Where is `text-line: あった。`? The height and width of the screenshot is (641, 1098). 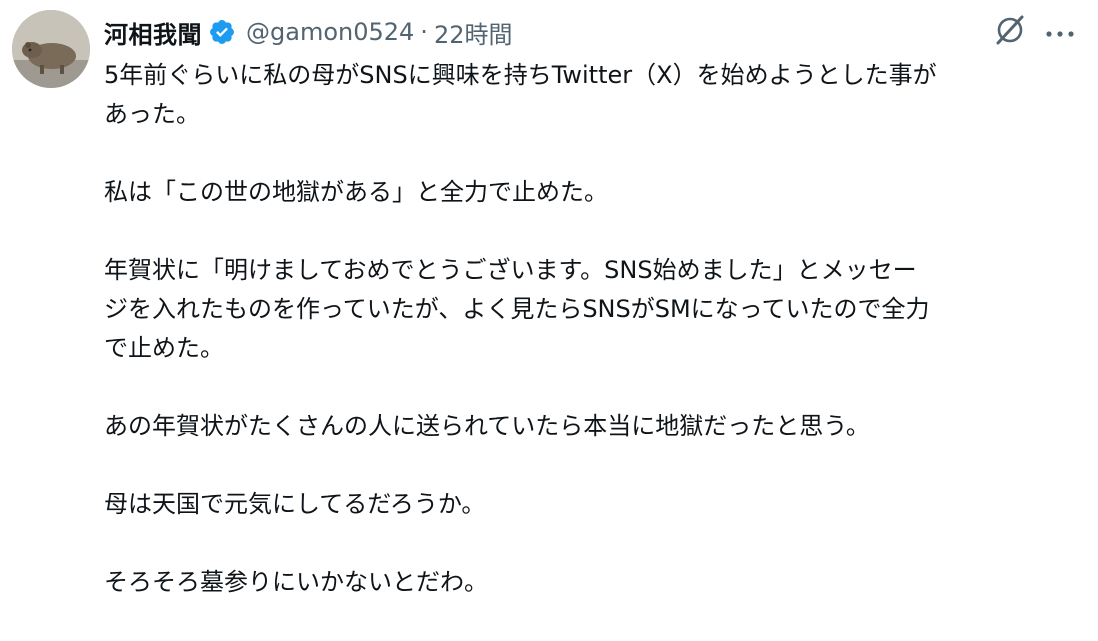 text-line: あった。 is located at coordinates (152, 114).